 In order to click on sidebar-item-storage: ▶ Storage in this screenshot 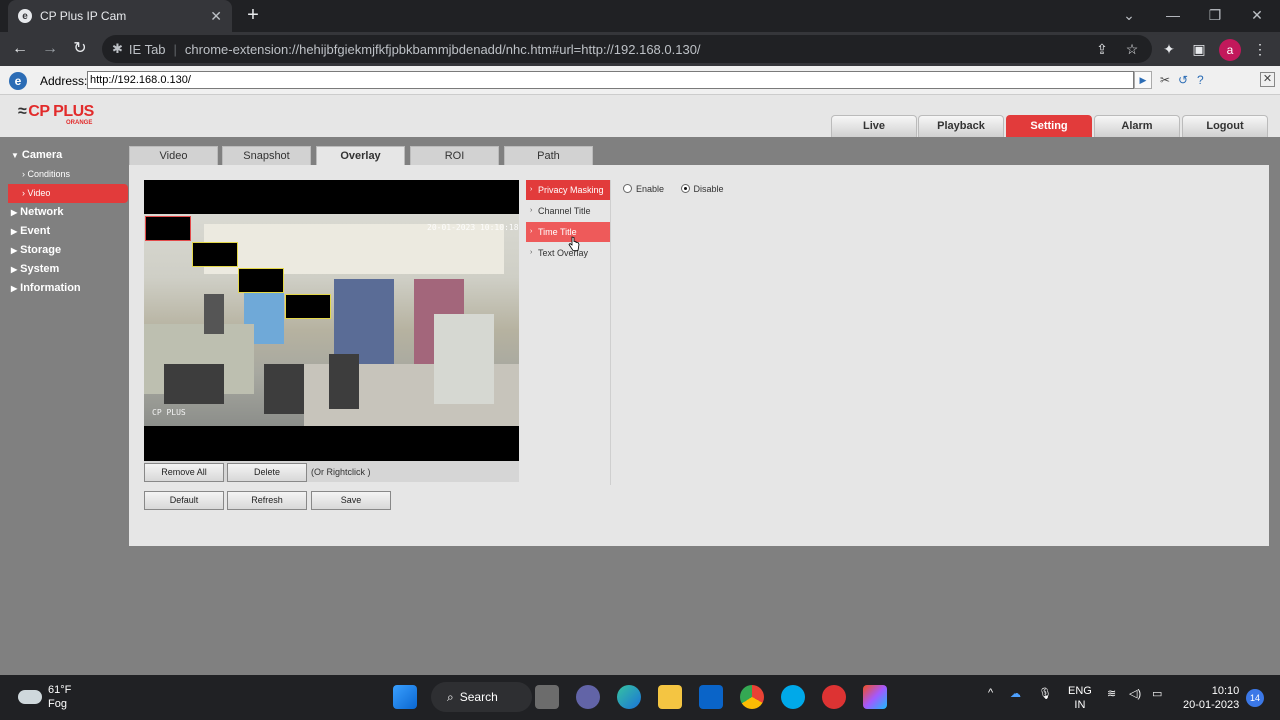, I will do `click(64, 250)`.